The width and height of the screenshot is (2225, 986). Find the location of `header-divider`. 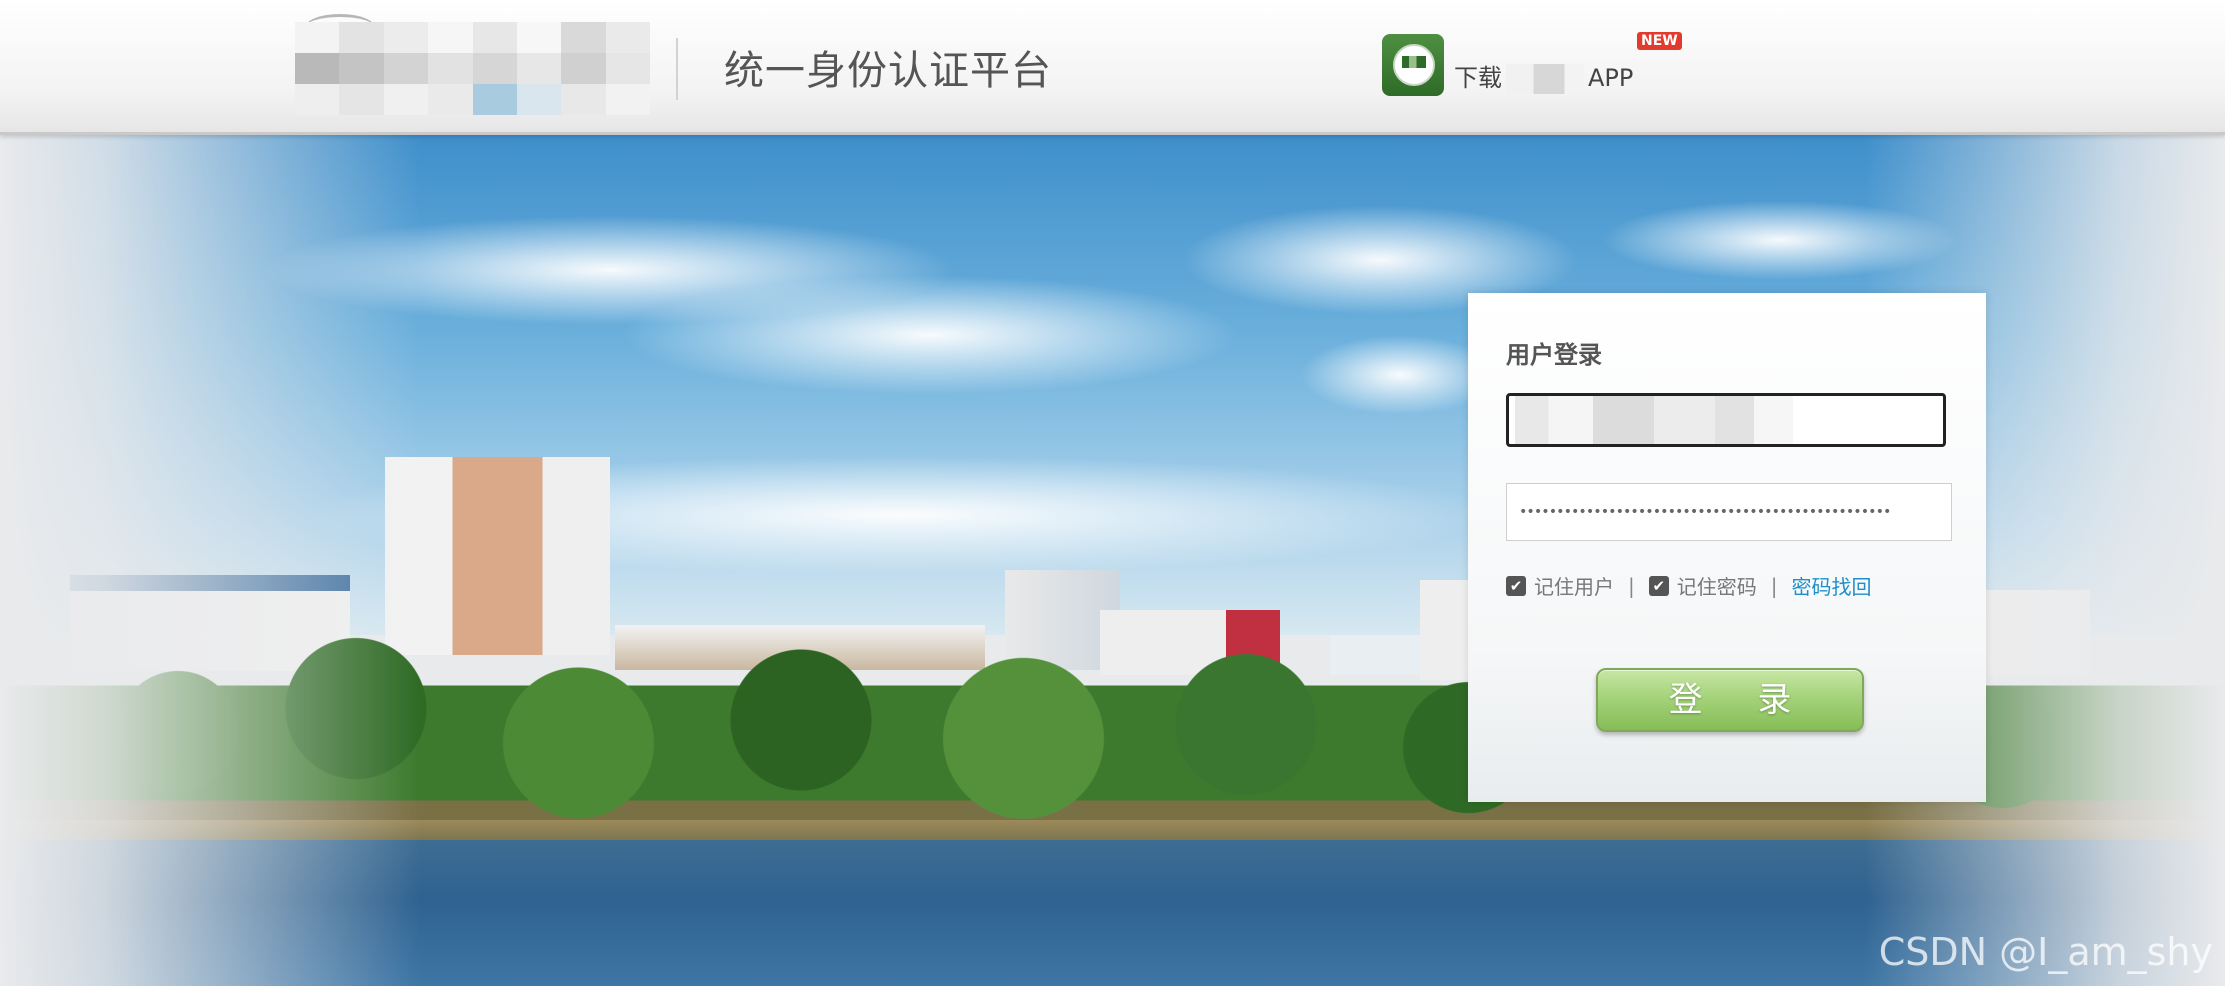

header-divider is located at coordinates (677, 69).